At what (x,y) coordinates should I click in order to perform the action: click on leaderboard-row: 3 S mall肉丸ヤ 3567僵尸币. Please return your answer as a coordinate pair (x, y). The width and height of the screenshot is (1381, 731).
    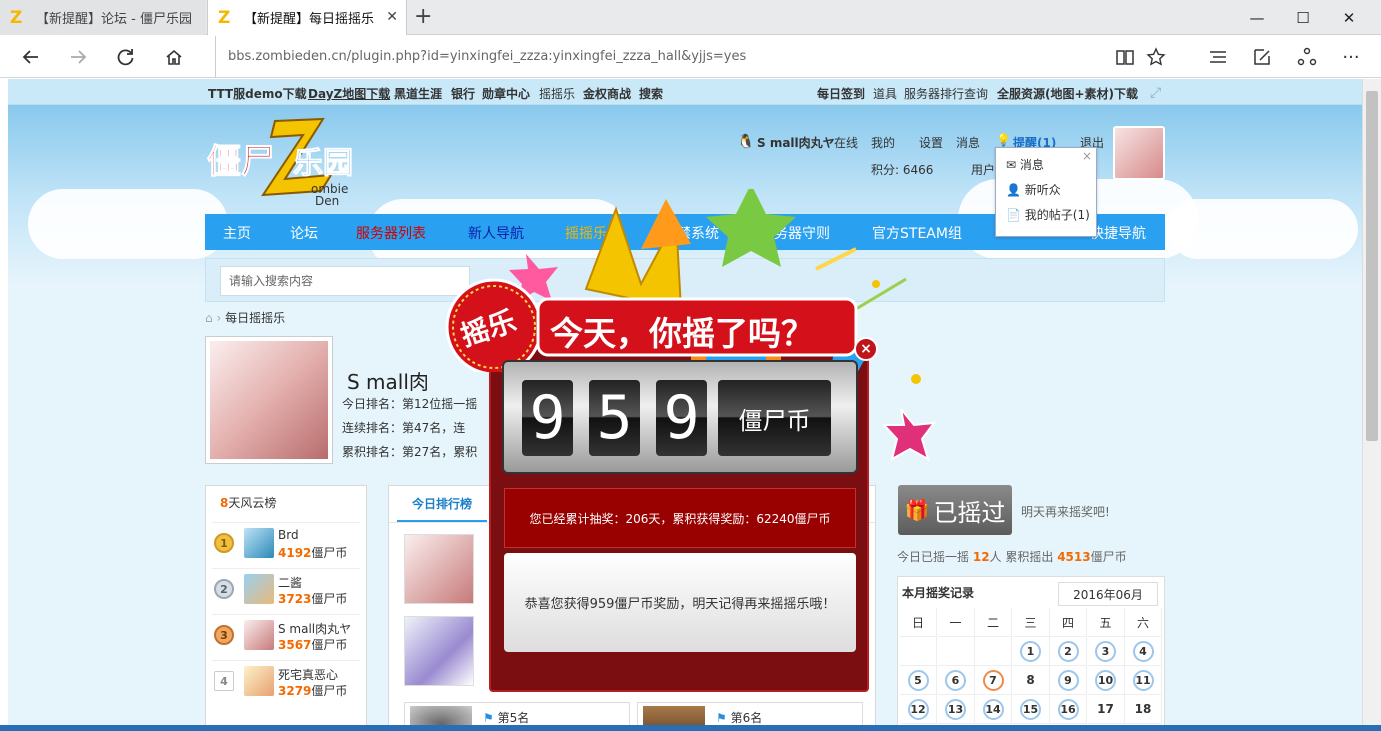
    Looking at the image, I should click on (286, 636).